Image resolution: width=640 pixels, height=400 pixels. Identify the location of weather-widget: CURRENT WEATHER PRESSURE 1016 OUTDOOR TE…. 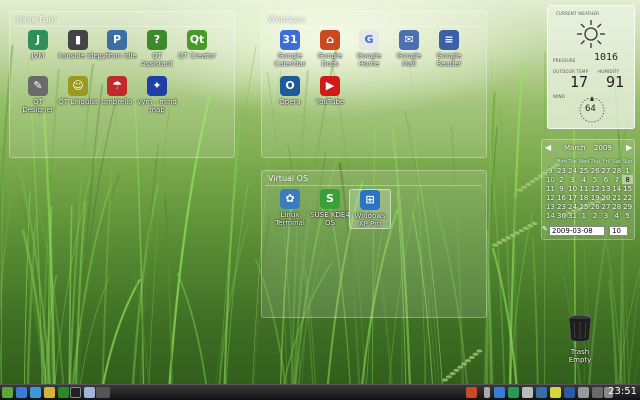
(591, 67).